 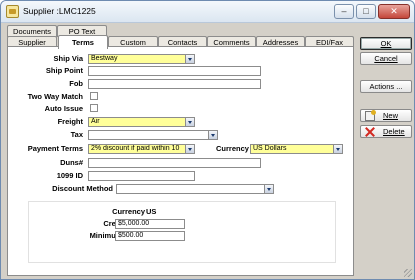 What do you see at coordinates (71, 162) in the screenshot?
I see `duns-label: Duns#` at bounding box center [71, 162].